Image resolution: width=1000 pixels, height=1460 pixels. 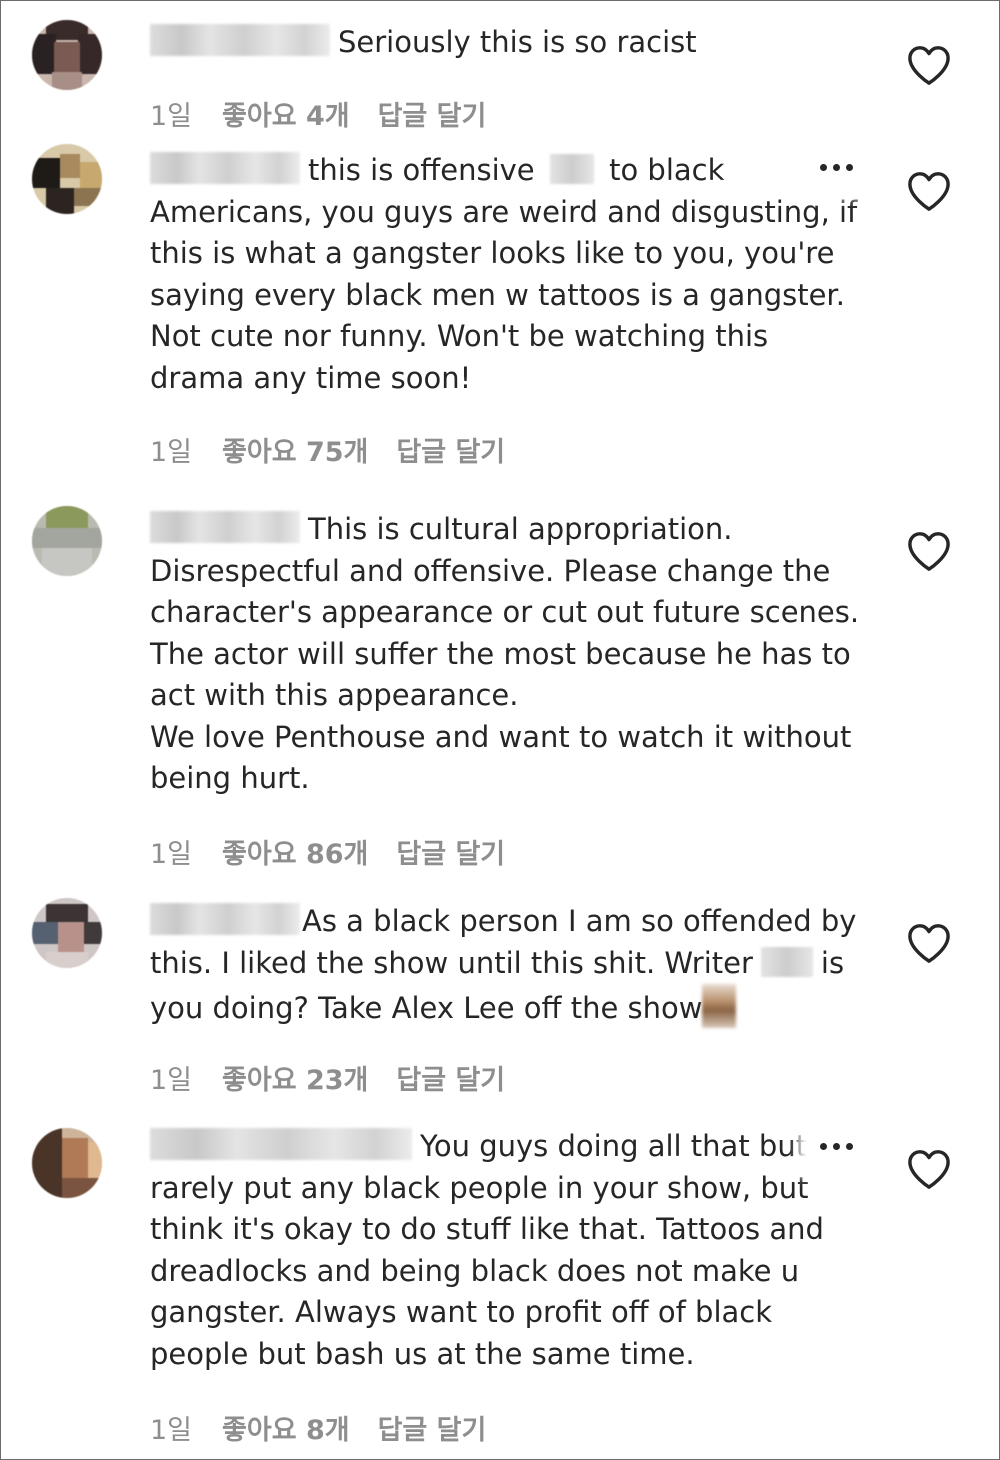 I want to click on like-count: 좋아요 4개, so click(x=286, y=113).